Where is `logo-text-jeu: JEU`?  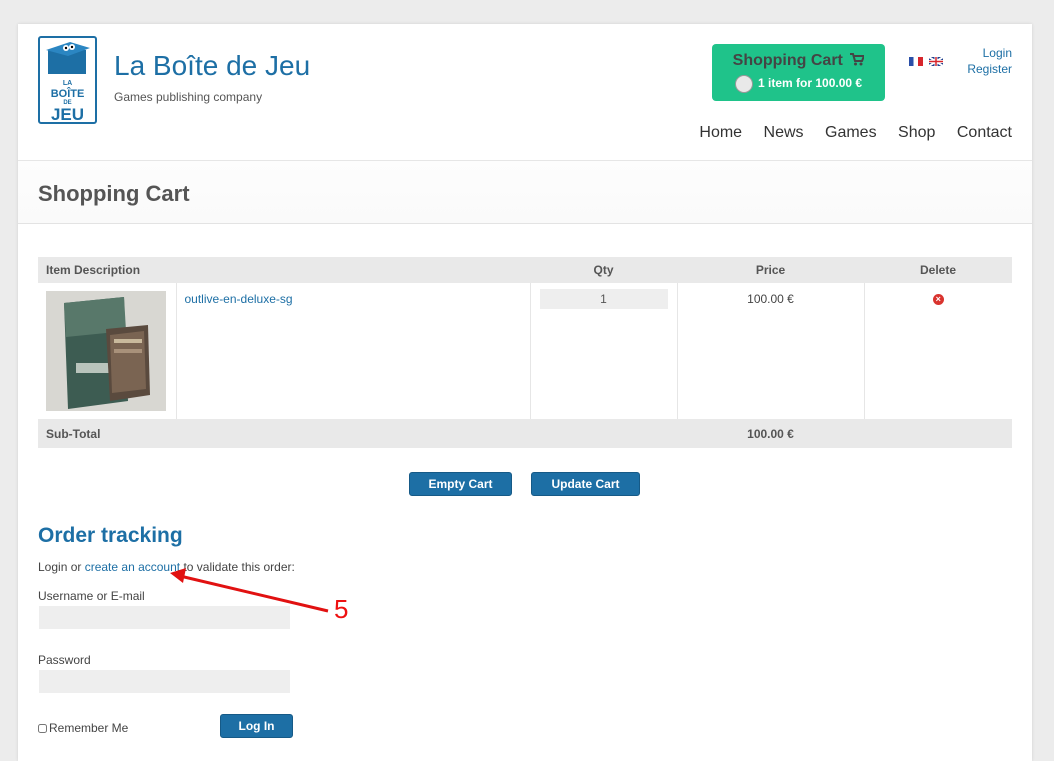
logo-text-jeu: JEU is located at coordinates (67, 114).